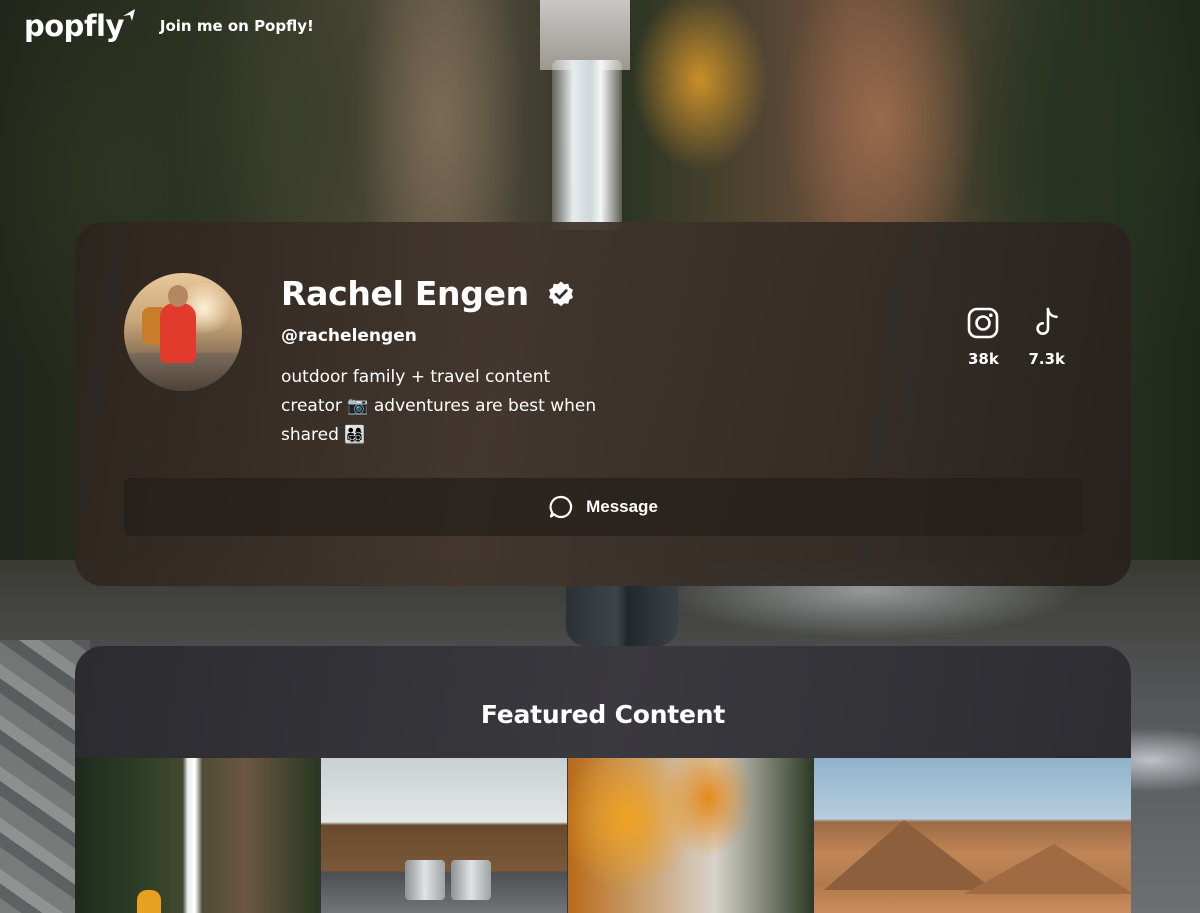  I want to click on chat-bubble-icon, so click(561, 507).